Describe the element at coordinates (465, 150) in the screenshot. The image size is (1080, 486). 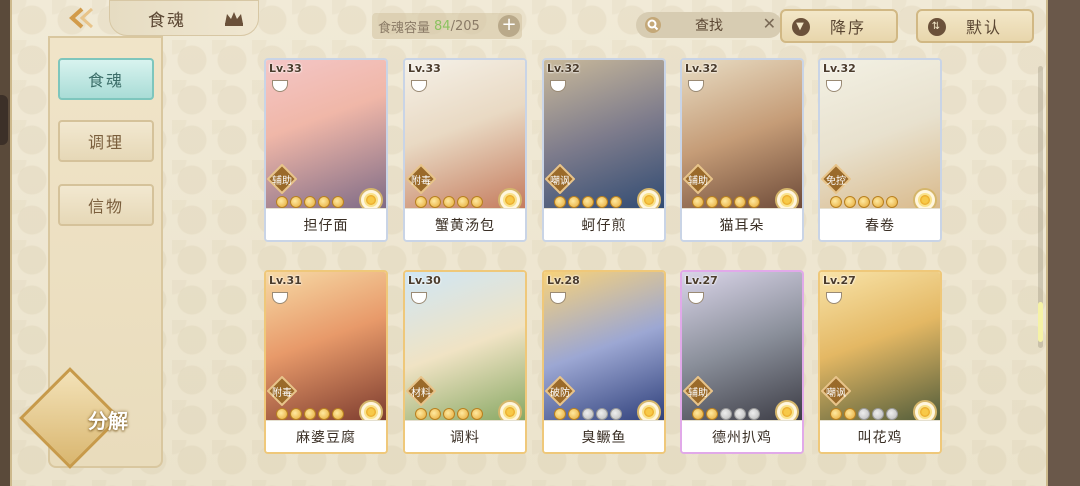
I see `food-soul-card: Lv.33 附毒蟹黄汤包` at that location.